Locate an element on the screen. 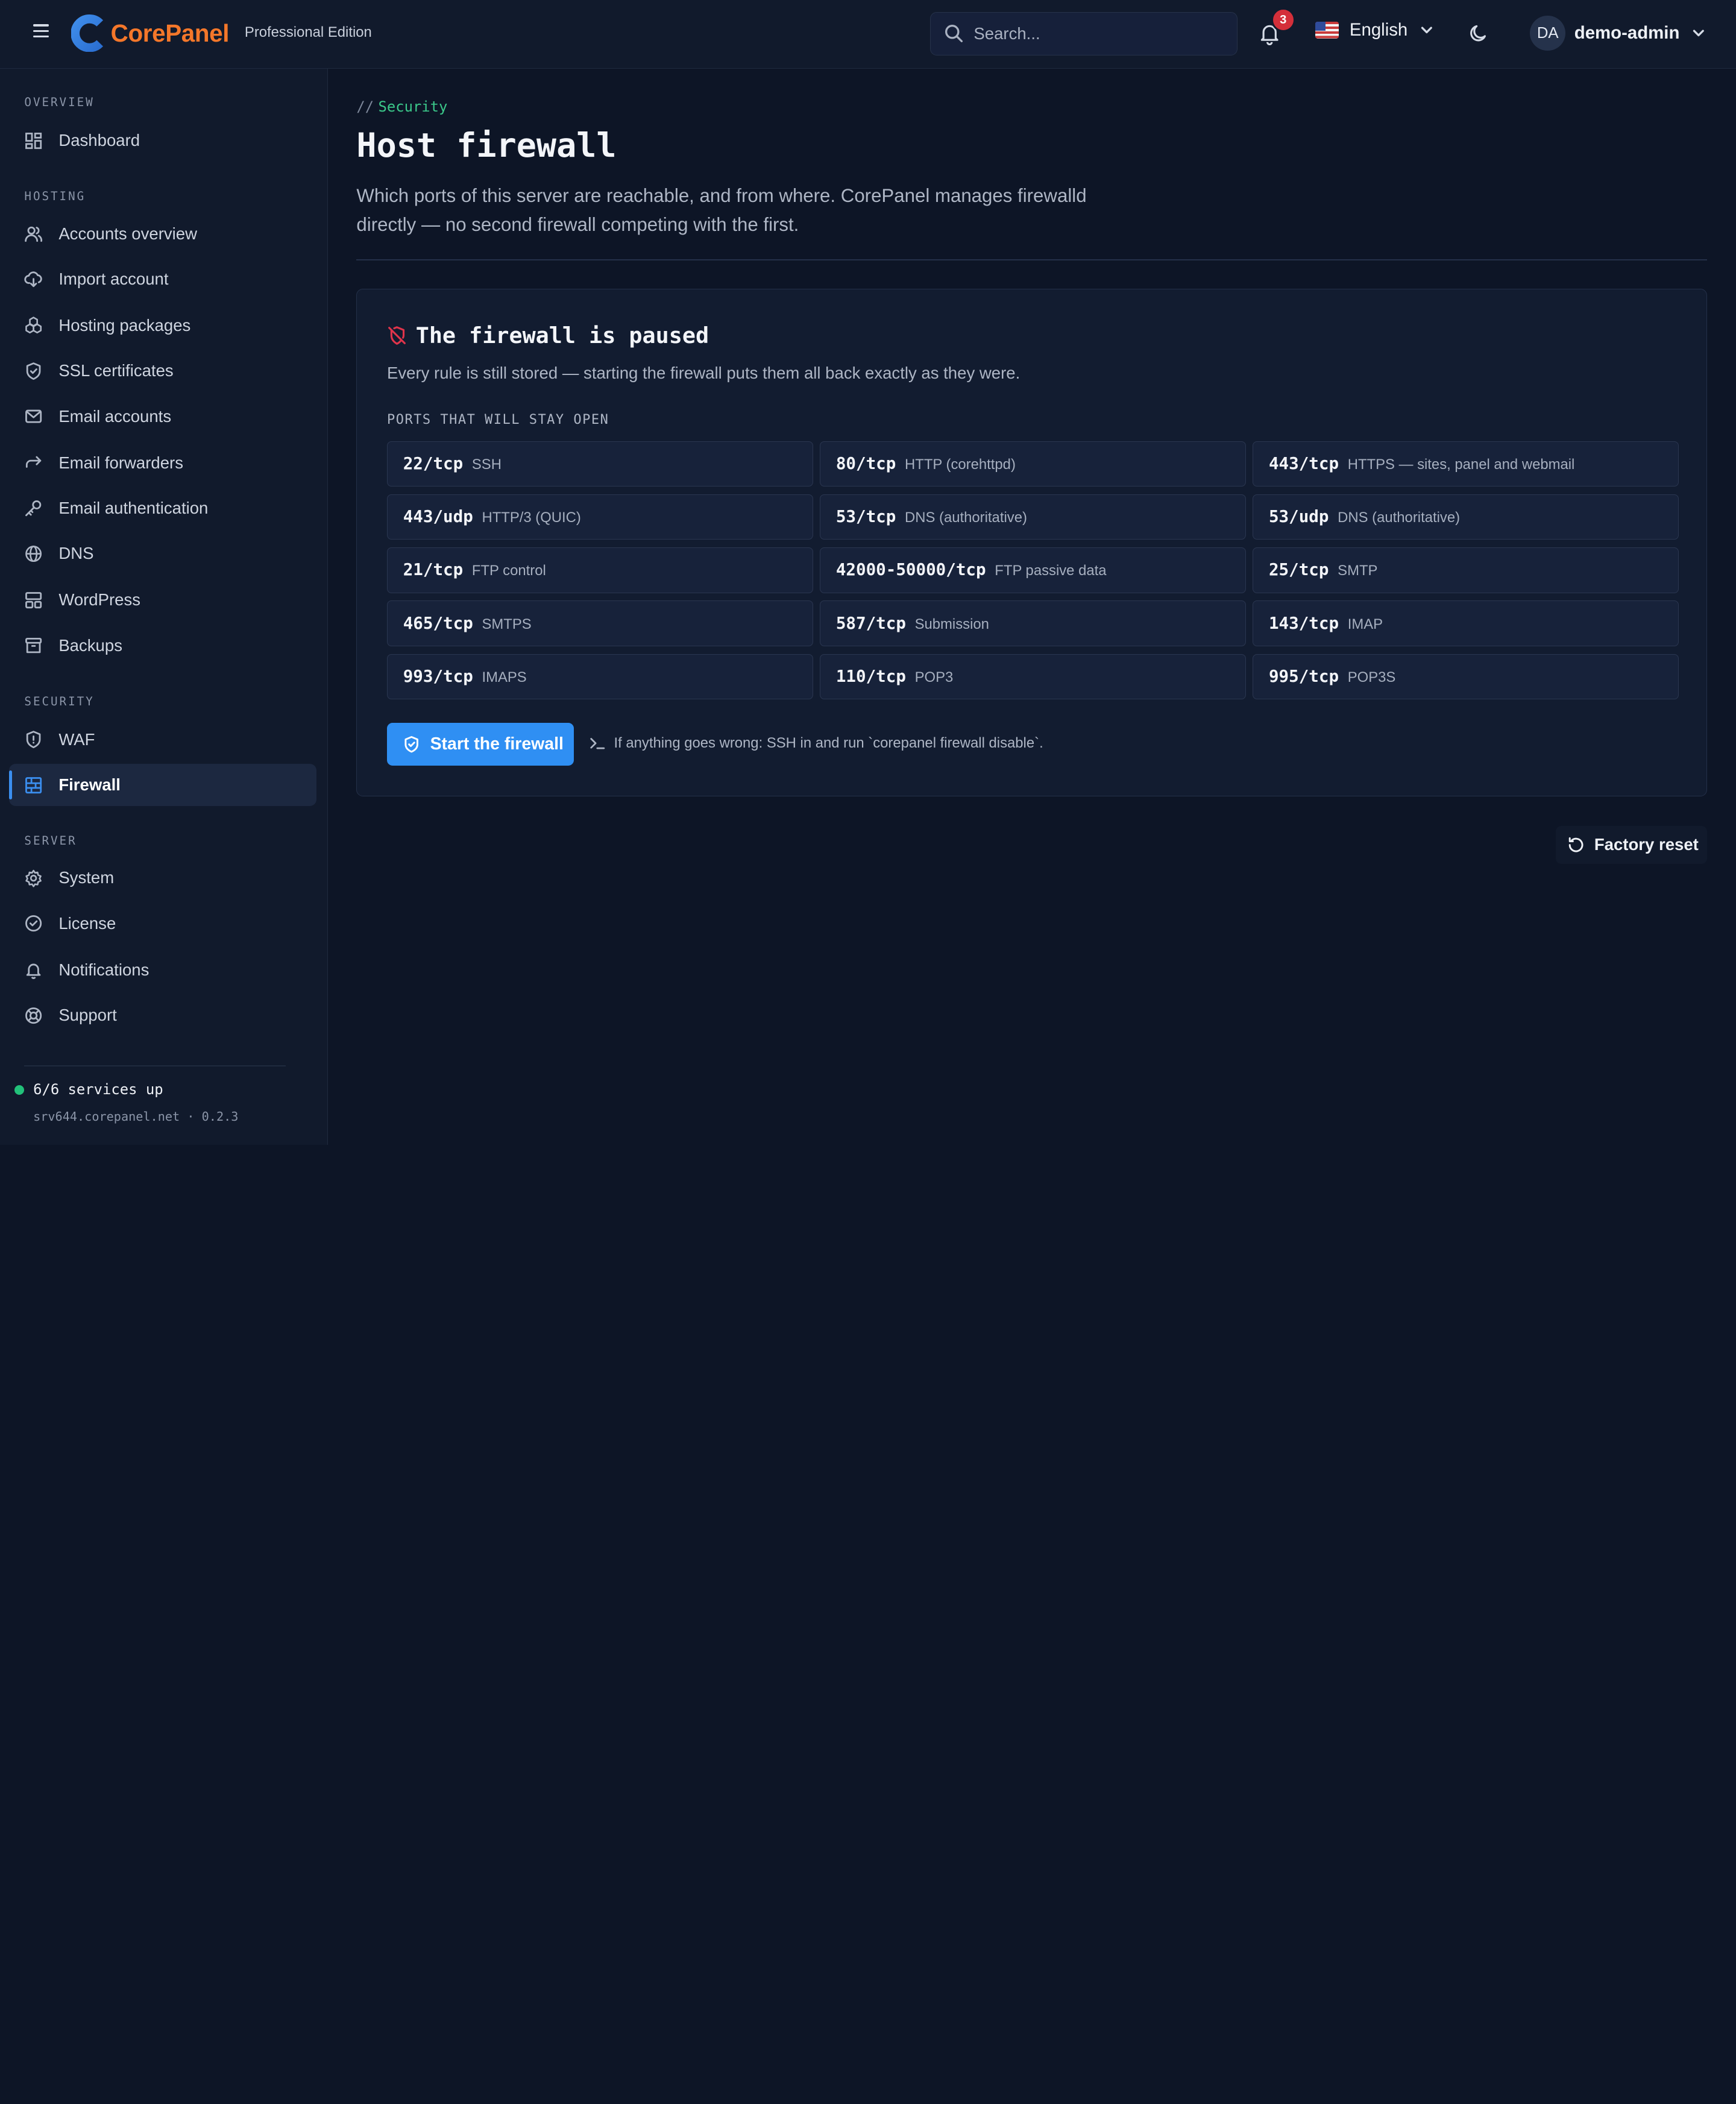 The image size is (1736, 2104). sidebar-item-label: WAF is located at coordinates (76, 739).